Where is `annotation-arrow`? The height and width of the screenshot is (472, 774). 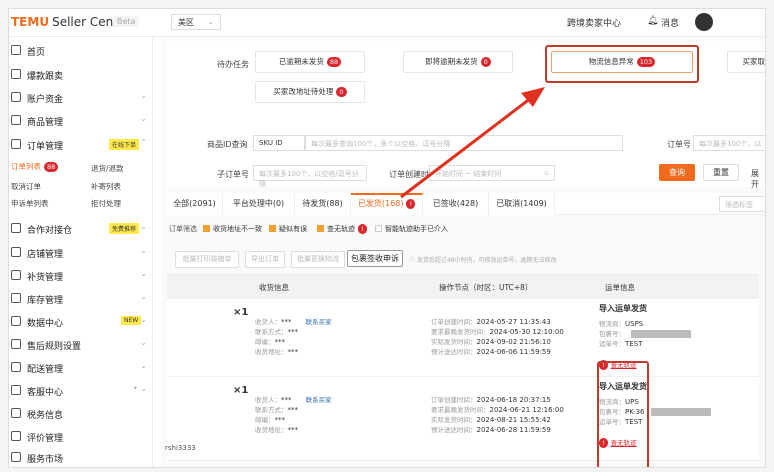
annotation-arrow is located at coordinates (472, 143).